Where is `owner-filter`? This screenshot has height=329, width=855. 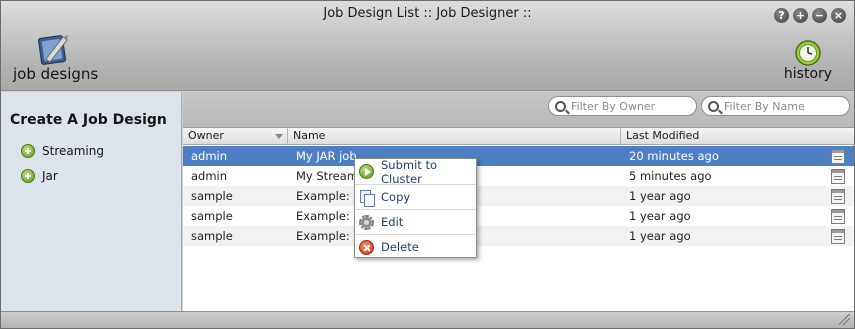
owner-filter is located at coordinates (622, 106).